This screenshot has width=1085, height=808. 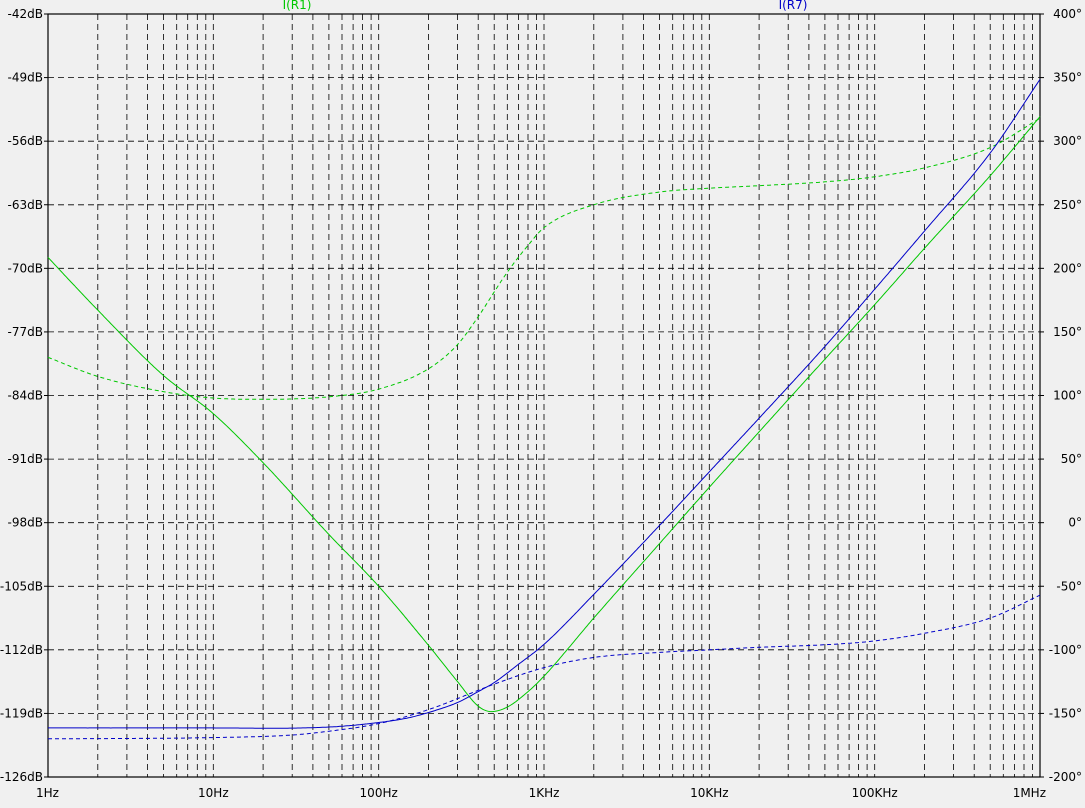 I want to click on y-right-tick-label: 350°, so click(x=1067, y=78).